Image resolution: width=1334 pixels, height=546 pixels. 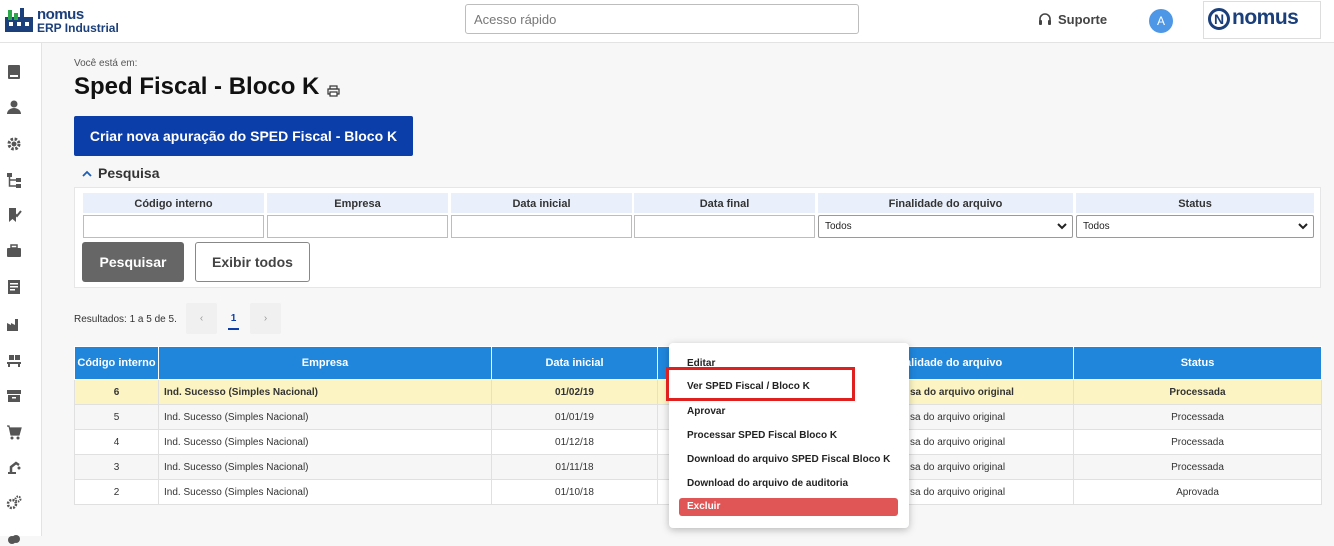 I want to click on cell-codigo: 2, so click(x=116, y=492).